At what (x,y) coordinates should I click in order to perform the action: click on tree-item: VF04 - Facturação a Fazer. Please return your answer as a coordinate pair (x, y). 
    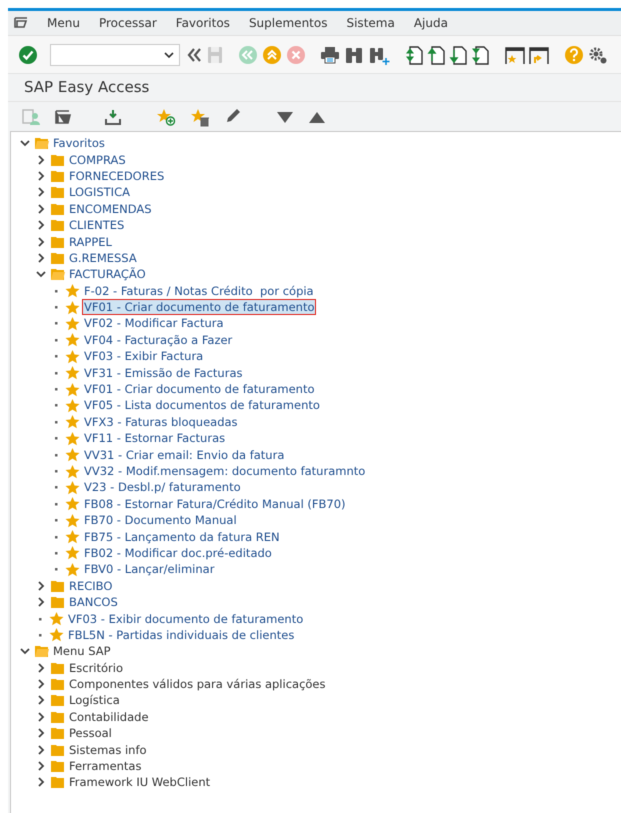
    Looking at the image, I should click on (158, 340).